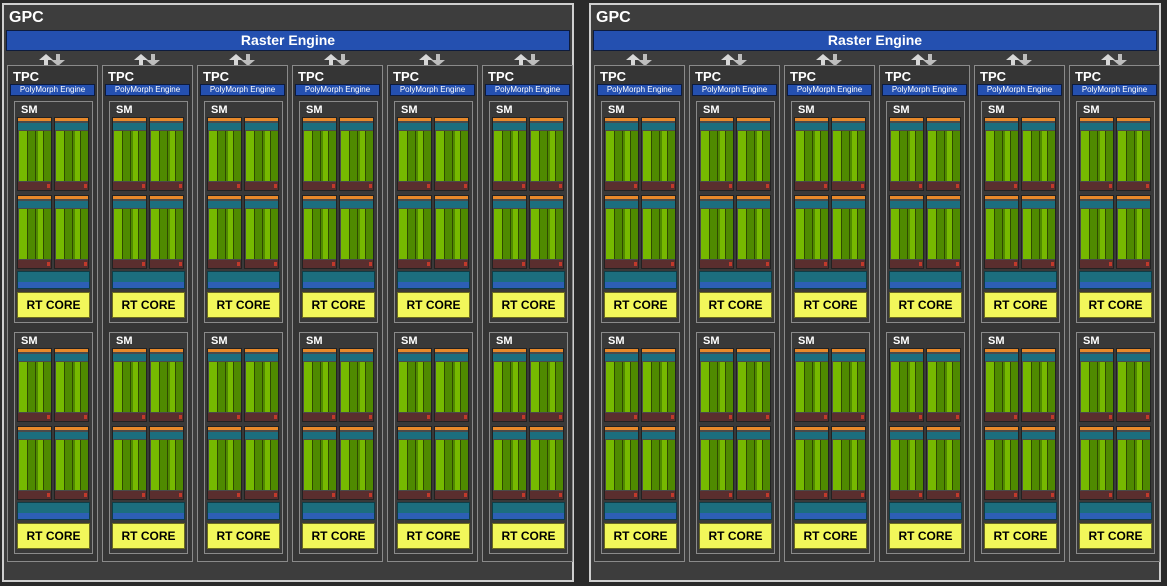 The width and height of the screenshot is (1167, 586). What do you see at coordinates (735, 305) in the screenshot?
I see `rt-core: RT CORE` at bounding box center [735, 305].